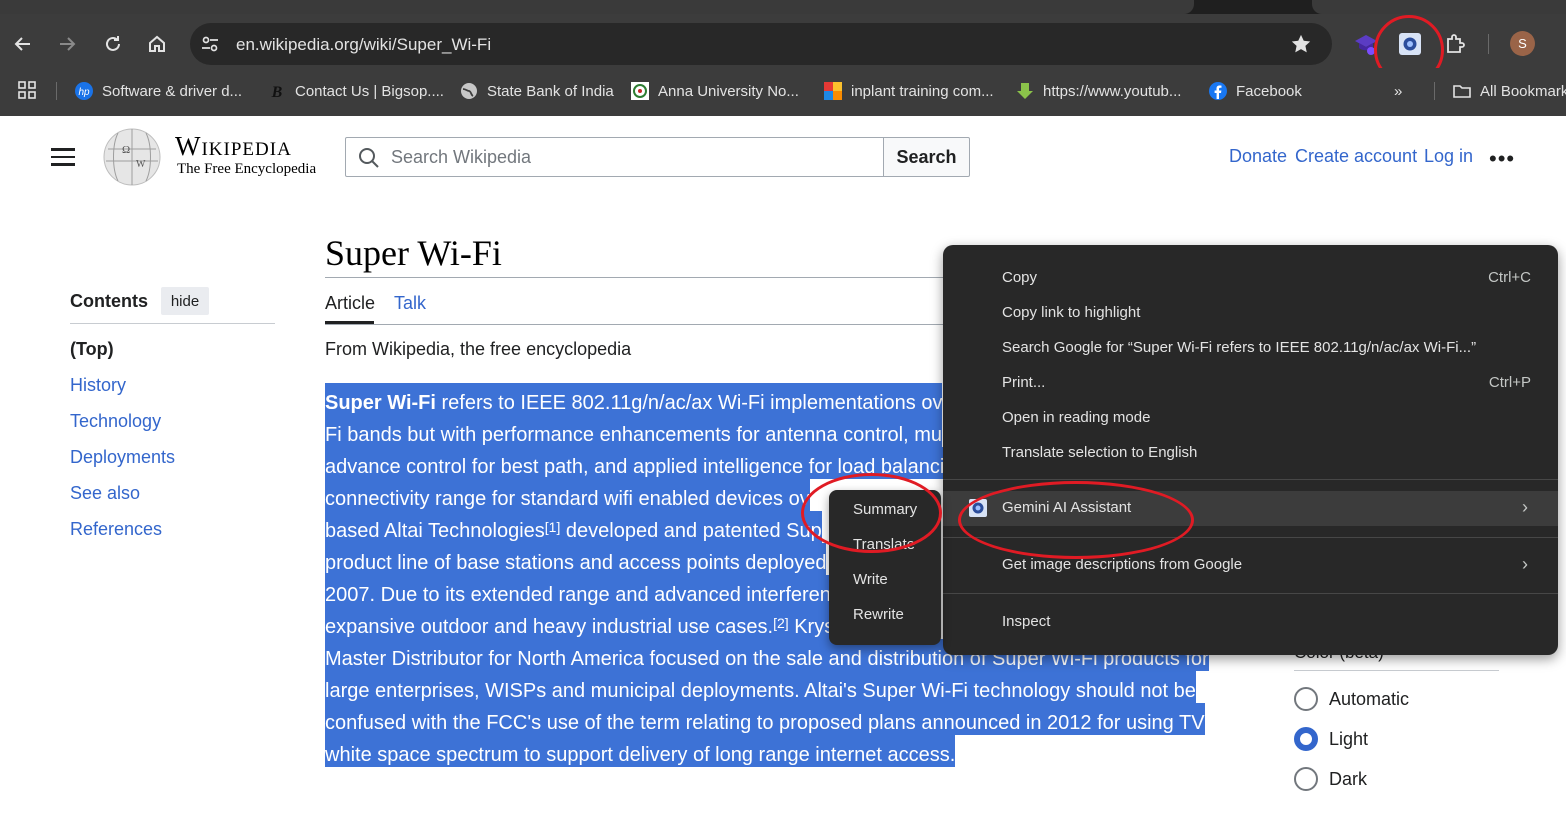 This screenshot has width=1566, height=826. I want to click on submenu-item-write: Write, so click(870, 579).